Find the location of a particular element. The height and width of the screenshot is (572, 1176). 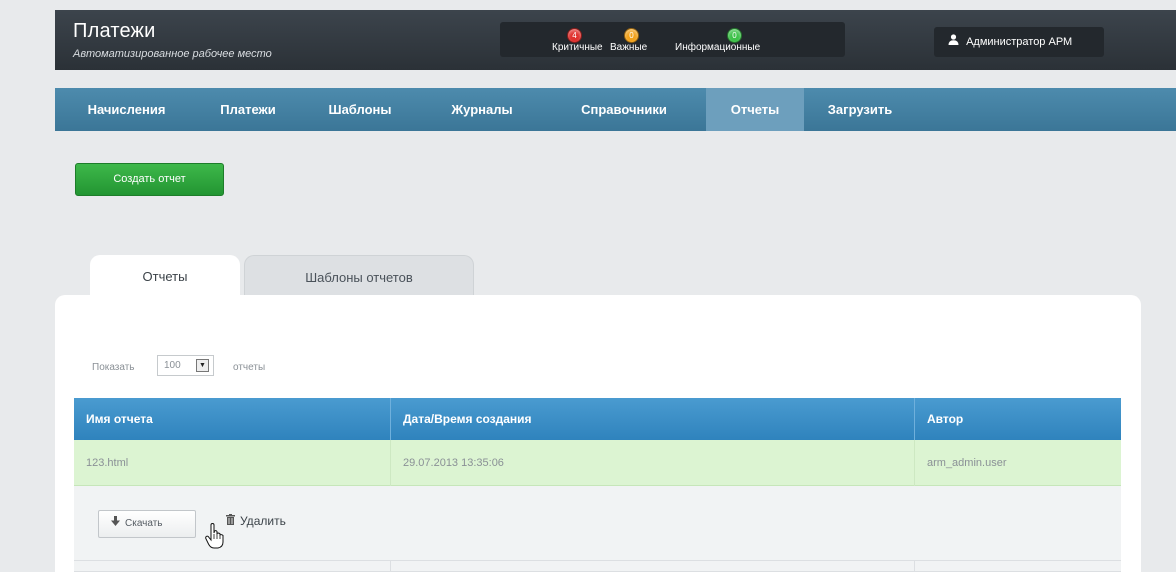

cell-author: arm_admin.user is located at coordinates (1017, 463).